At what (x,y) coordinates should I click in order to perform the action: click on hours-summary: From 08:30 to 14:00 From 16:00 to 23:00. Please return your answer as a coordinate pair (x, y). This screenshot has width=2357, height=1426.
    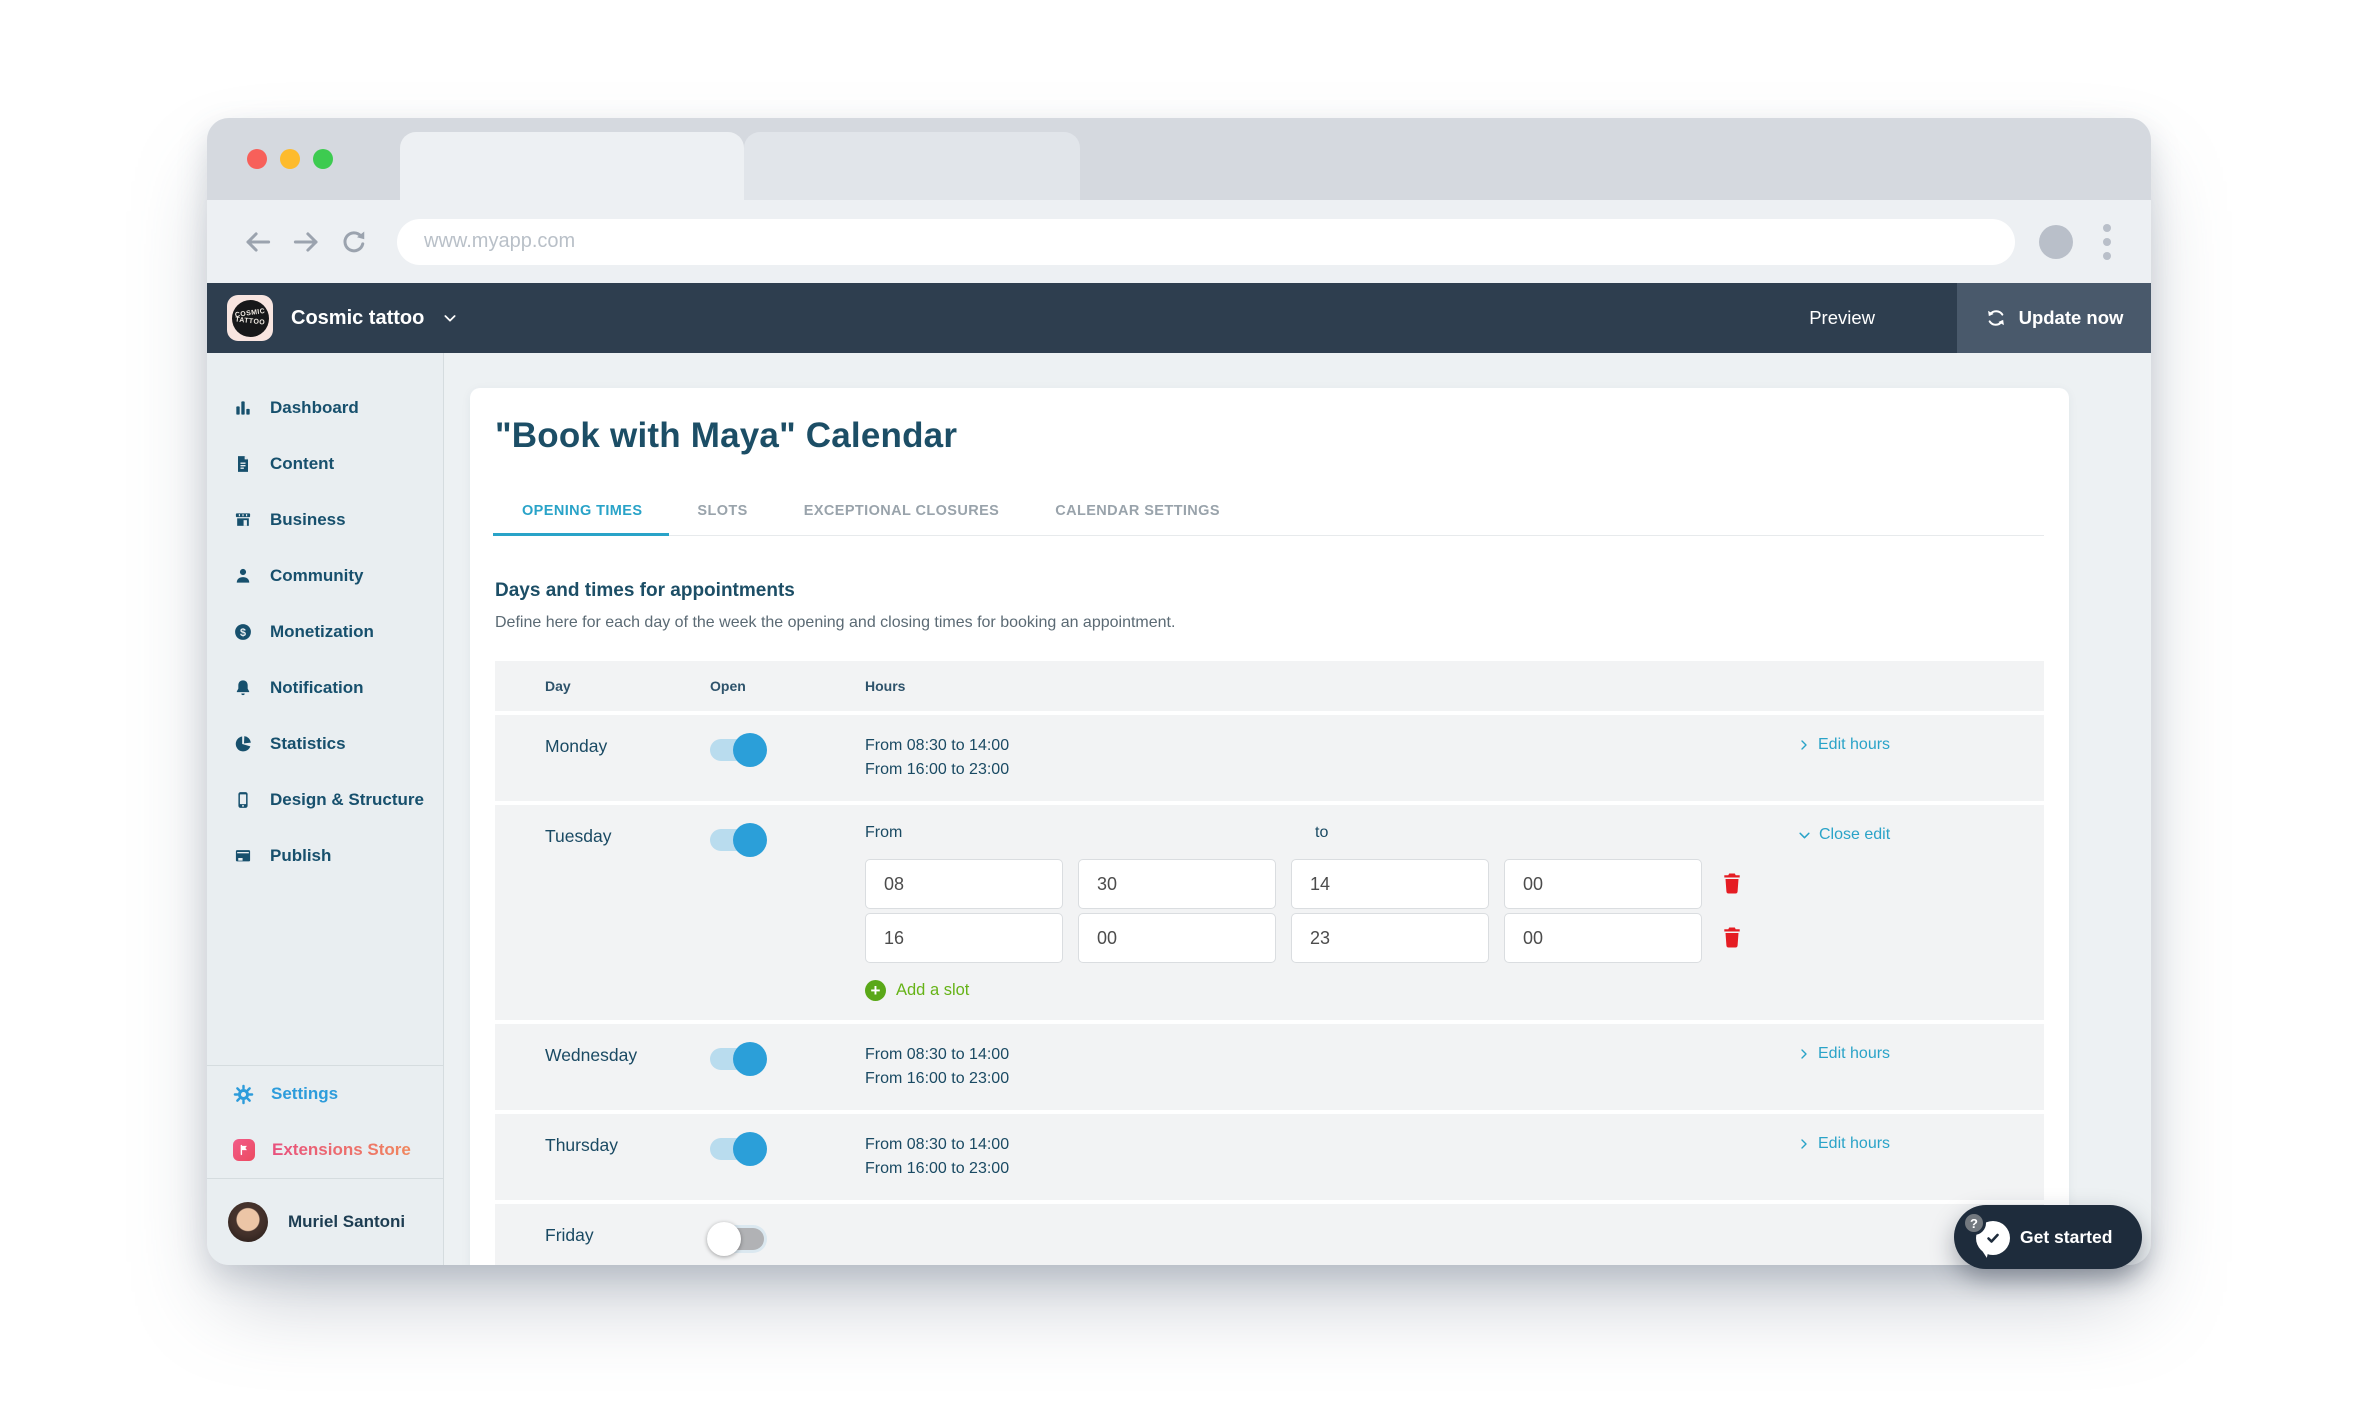
    Looking at the image, I should click on (937, 1156).